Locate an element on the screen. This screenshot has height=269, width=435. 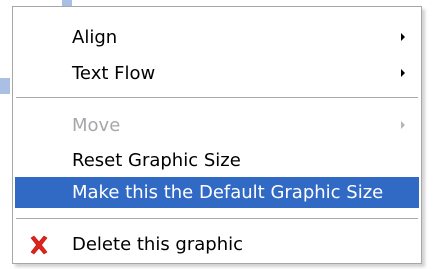
menu-item-move: Move is located at coordinates (217, 125).